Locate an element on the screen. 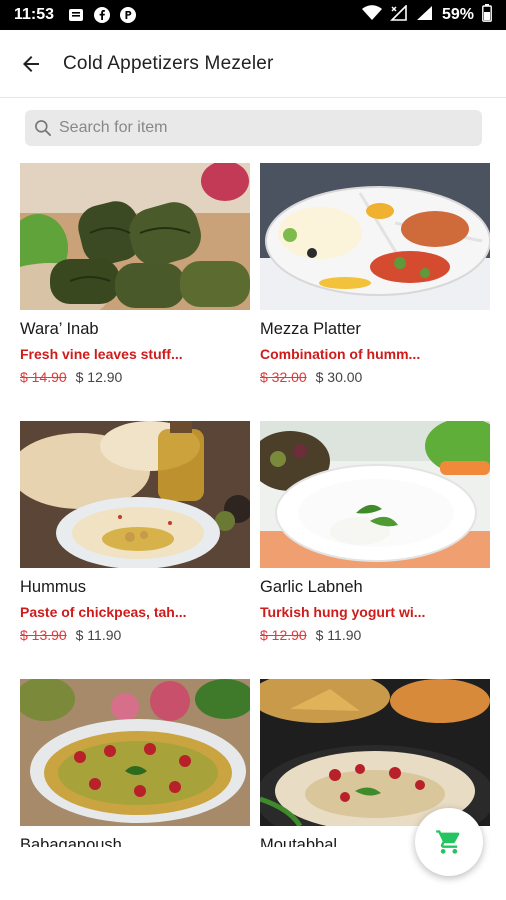 The height and width of the screenshot is (900, 506). item-old-price: $ 14.90 is located at coordinates (43, 377).